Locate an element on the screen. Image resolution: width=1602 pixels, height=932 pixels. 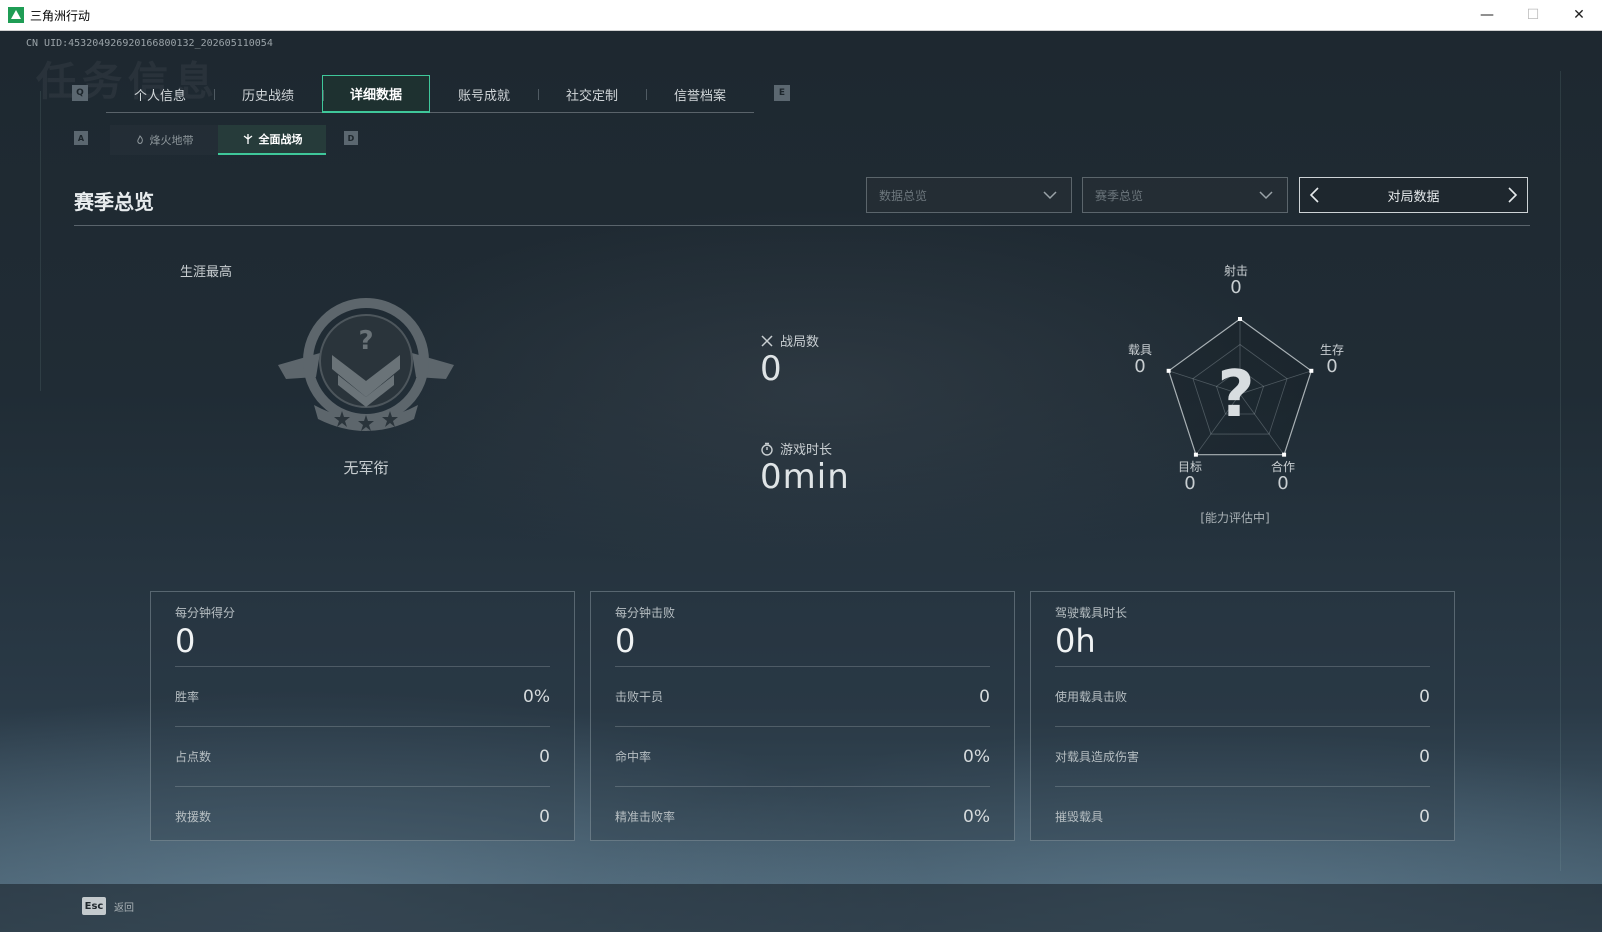
row-label: 对载具造成伤害 is located at coordinates (1097, 757).